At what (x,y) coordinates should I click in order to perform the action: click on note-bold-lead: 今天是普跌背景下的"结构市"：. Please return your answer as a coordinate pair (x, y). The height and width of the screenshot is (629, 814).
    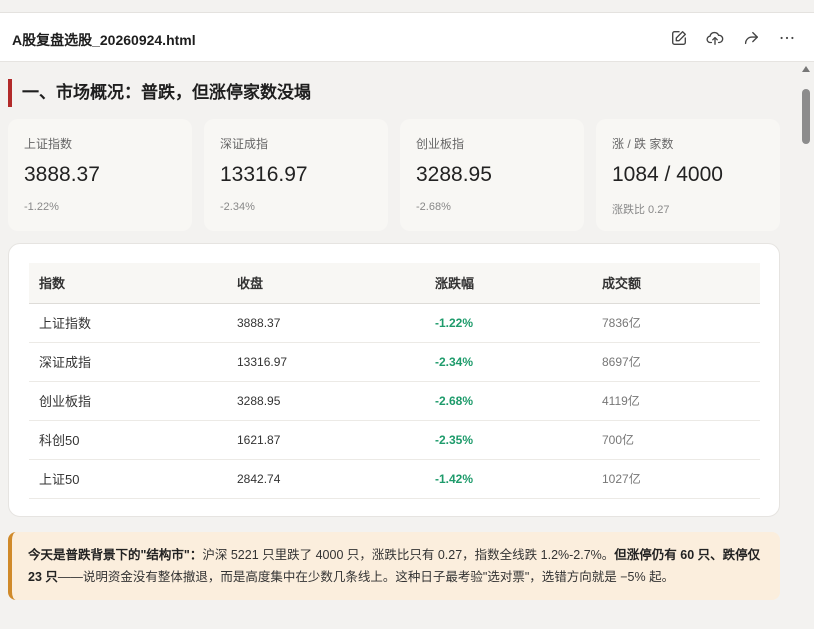
    Looking at the image, I should click on (115, 555).